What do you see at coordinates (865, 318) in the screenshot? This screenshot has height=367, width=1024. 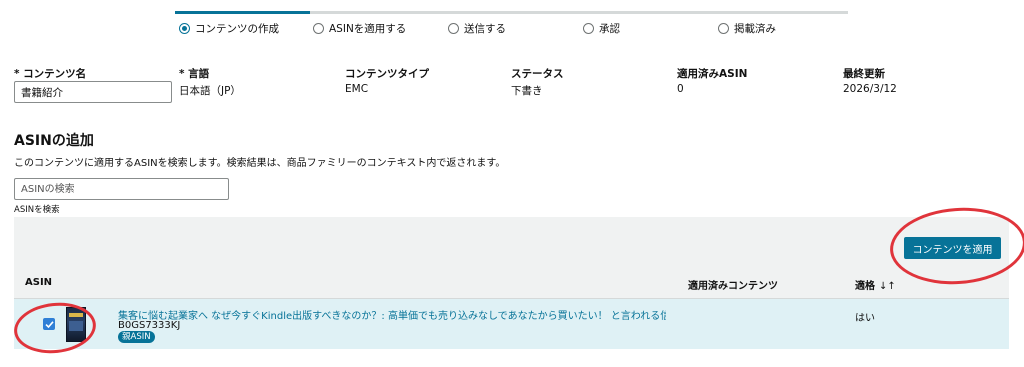 I see `eligibility-value: はい` at bounding box center [865, 318].